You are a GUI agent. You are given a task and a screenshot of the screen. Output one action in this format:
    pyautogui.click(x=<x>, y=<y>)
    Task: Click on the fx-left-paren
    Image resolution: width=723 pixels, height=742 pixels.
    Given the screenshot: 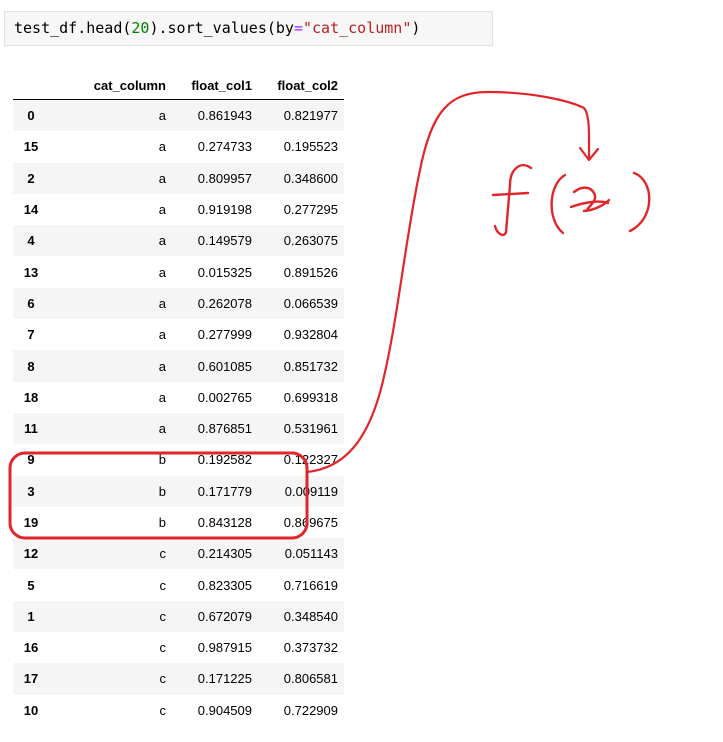 What is the action you would take?
    pyautogui.click(x=558, y=204)
    